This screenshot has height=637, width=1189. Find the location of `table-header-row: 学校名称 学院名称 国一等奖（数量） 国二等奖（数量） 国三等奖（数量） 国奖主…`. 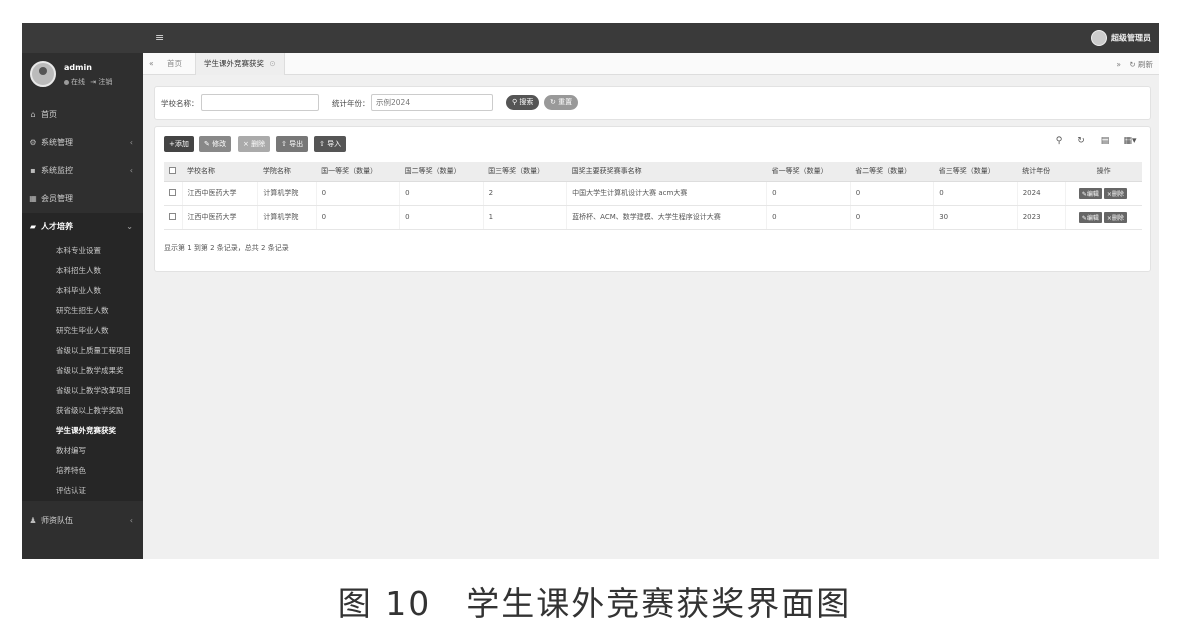

table-header-row: 学校名称 学院名称 国一等奖（数量） 国二等奖（数量） 国三等奖（数量） 国奖主… is located at coordinates (653, 172).